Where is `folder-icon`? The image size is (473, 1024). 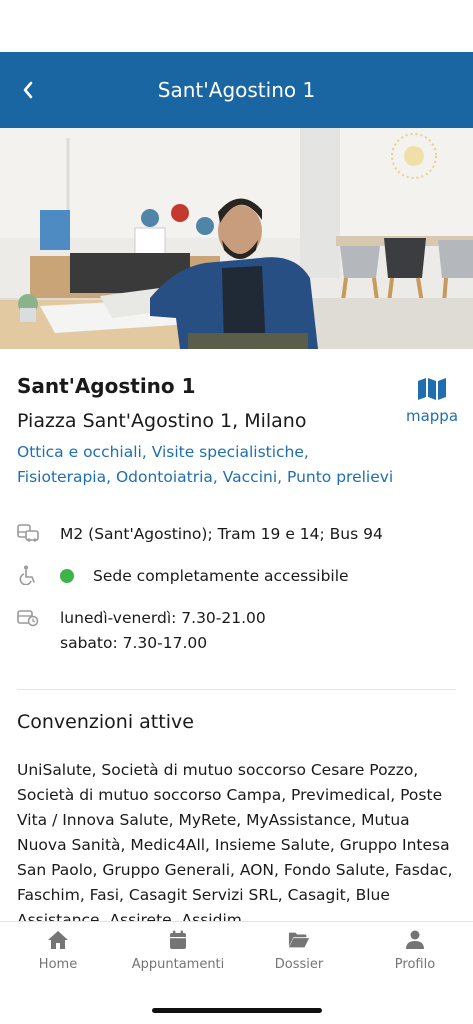
folder-icon is located at coordinates (299, 940).